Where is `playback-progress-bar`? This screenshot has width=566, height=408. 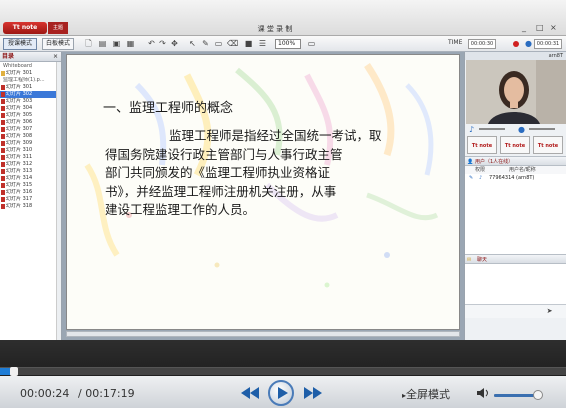 playback-progress-bar is located at coordinates (283, 371).